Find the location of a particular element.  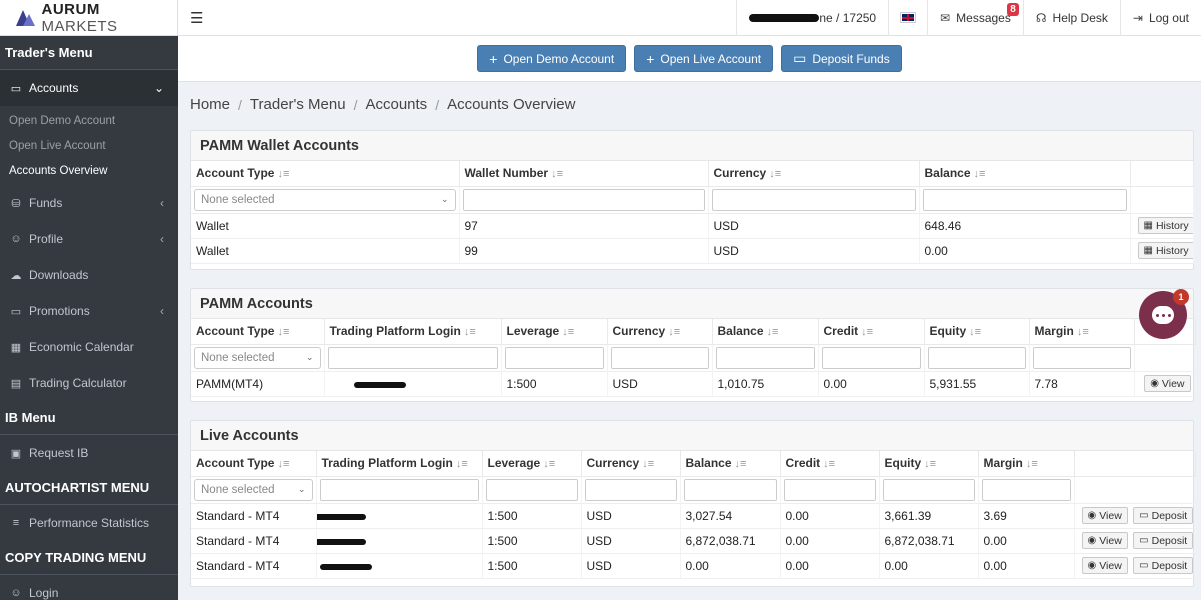

chat-widget-button: 1 is located at coordinates (1164, 314).